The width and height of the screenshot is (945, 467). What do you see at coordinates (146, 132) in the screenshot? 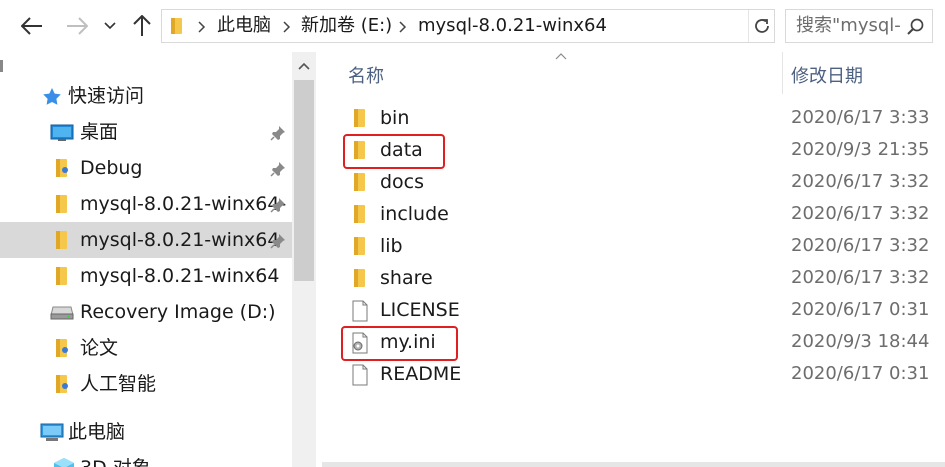
I see `sidebar-item-desktop: 桌面` at bounding box center [146, 132].